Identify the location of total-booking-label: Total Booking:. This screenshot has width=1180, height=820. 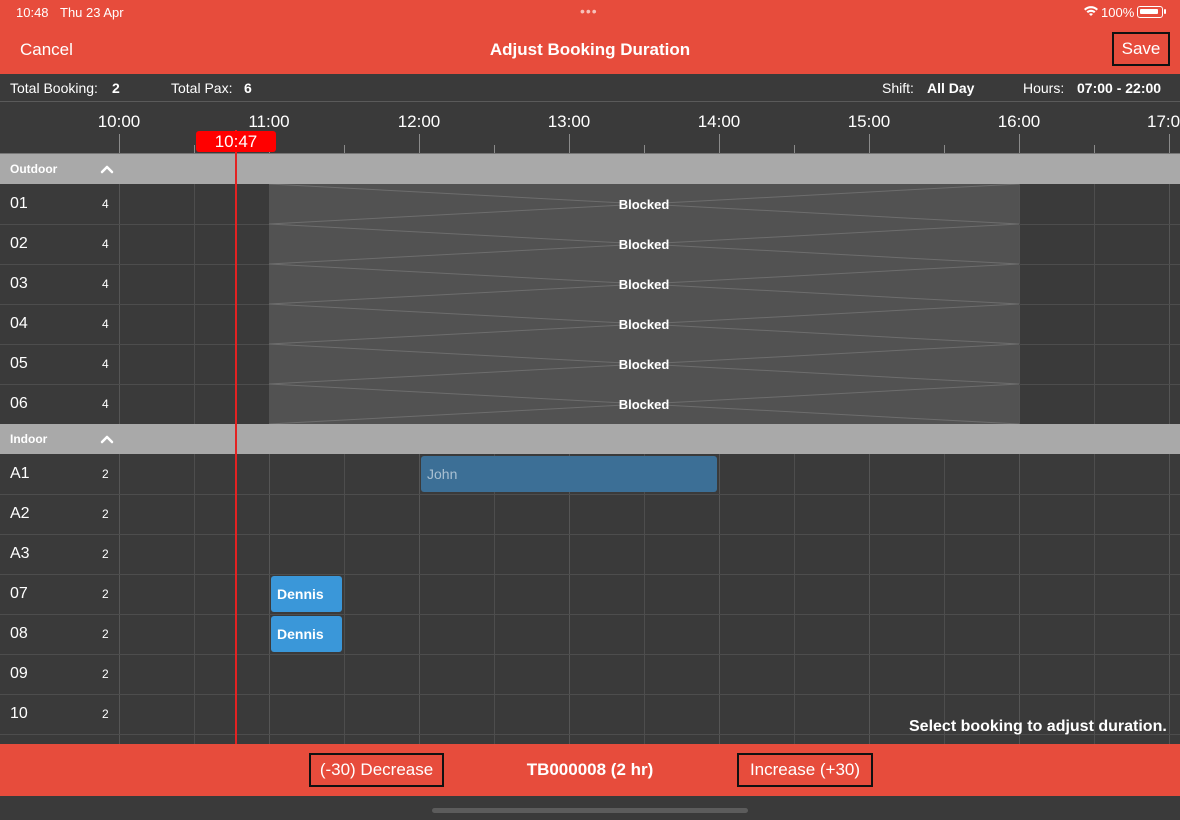
(54, 88).